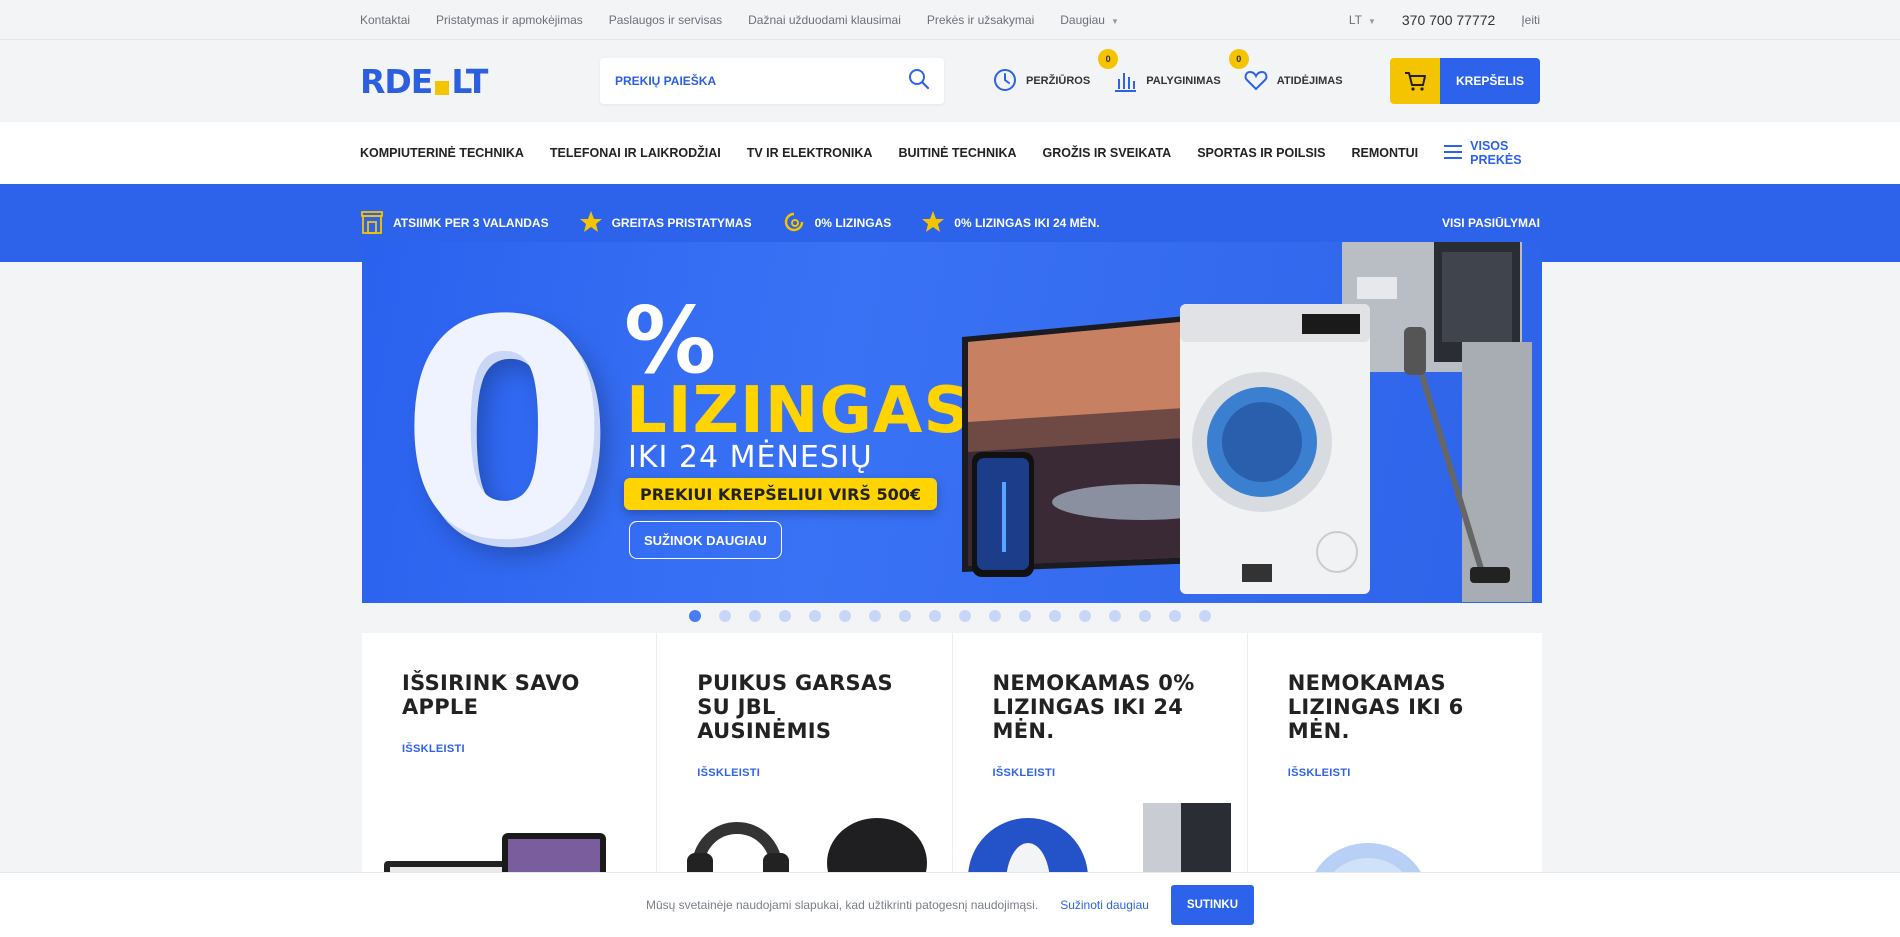 Image resolution: width=1900 pixels, height=937 pixels. What do you see at coordinates (1108, 58) in the screenshot?
I see `compare-count-badge: 0` at bounding box center [1108, 58].